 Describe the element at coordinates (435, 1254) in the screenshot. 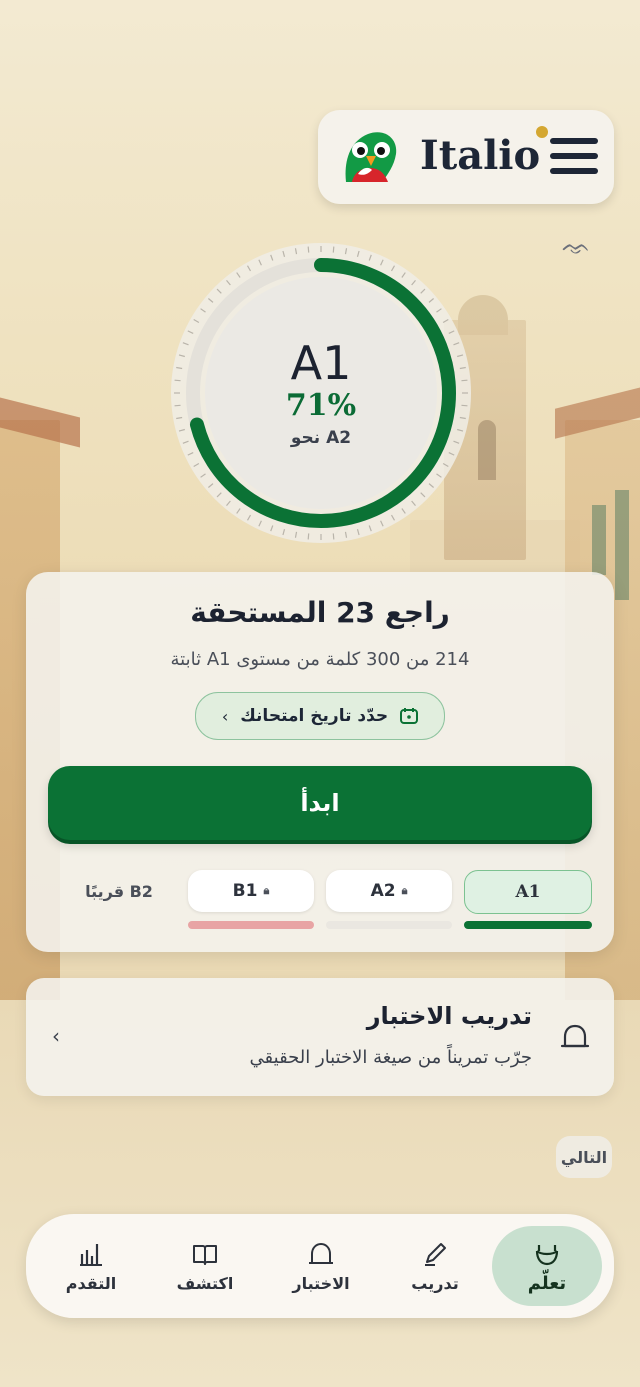

I see `pencil-icon` at that location.